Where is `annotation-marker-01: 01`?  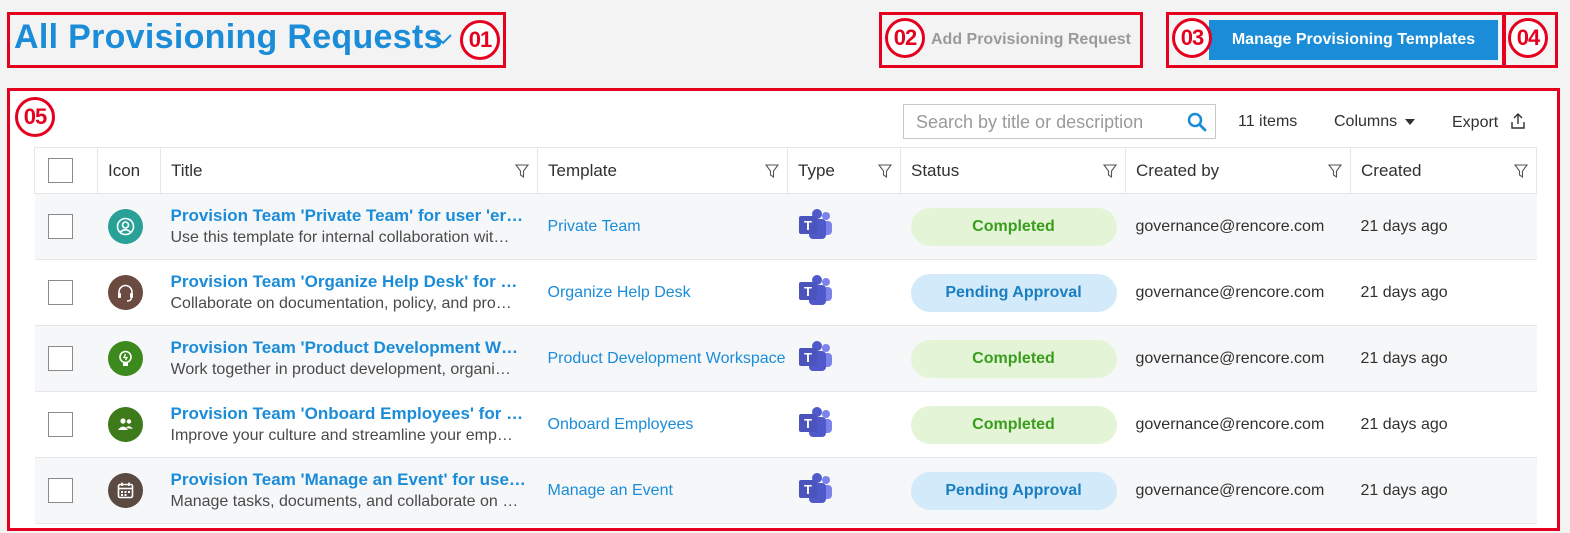
annotation-marker-01: 01 is located at coordinates (480, 40).